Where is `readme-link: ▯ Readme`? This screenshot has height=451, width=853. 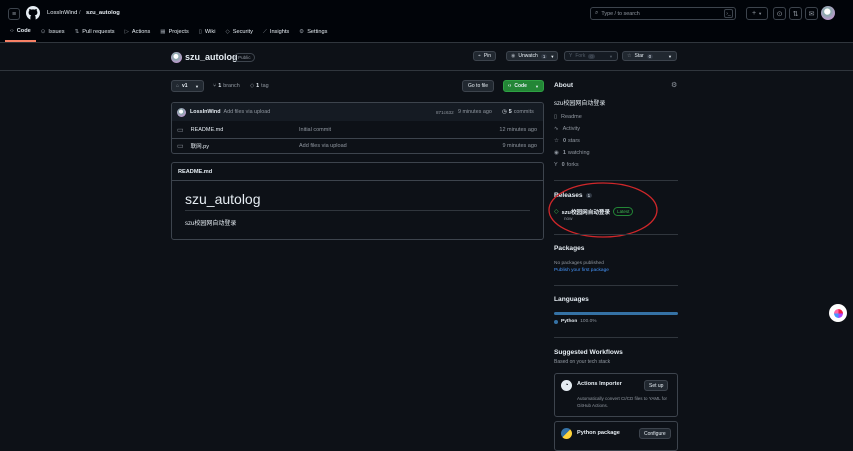 readme-link: ▯ Readme is located at coordinates (568, 117).